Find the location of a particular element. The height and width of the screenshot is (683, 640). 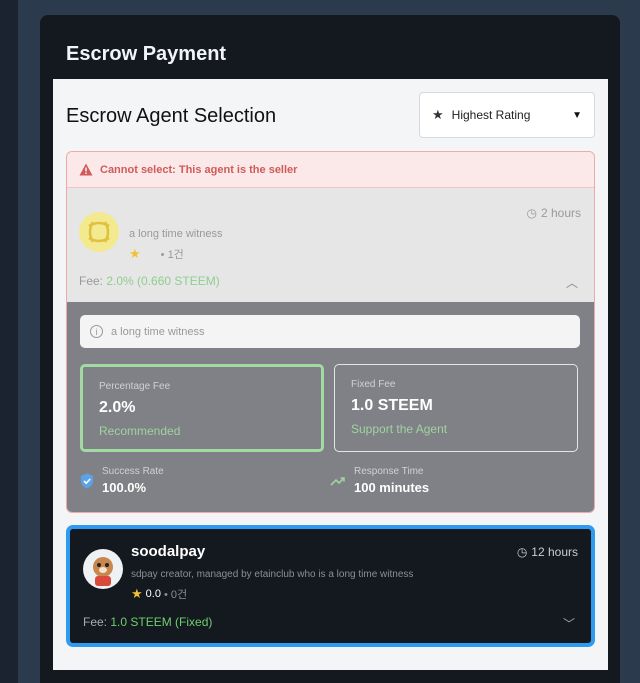

agent-fee: Fee: 2.0% (0.660 STEEM) is located at coordinates (149, 281).